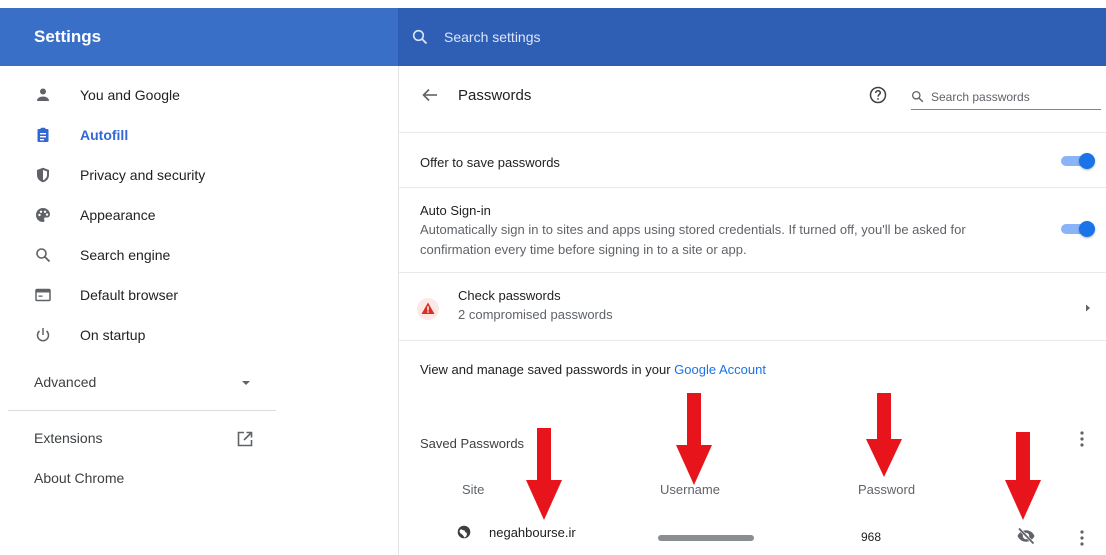 This screenshot has height=555, width=1106. What do you see at coordinates (68, 438) in the screenshot?
I see `extensions-label: Extensions` at bounding box center [68, 438].